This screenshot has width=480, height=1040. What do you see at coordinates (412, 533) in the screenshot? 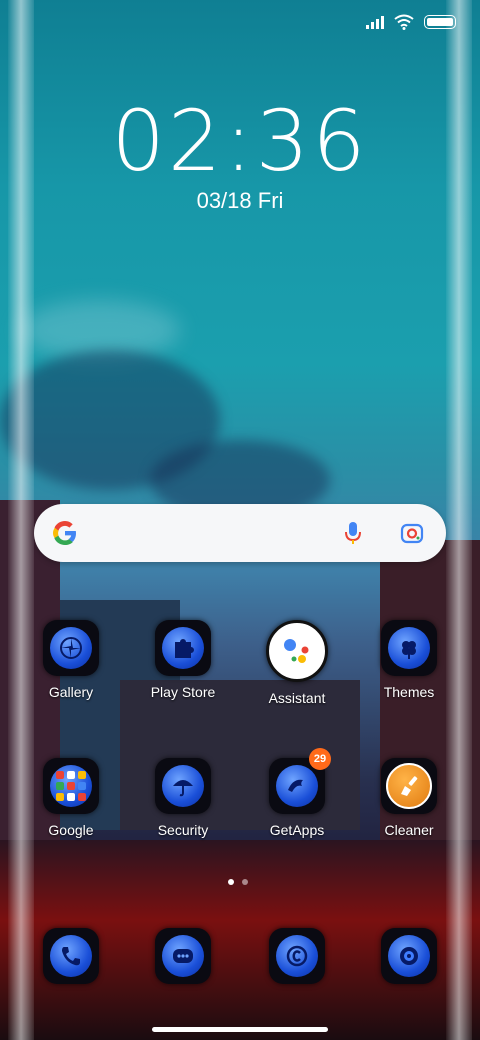
I see `camera-lens-icon` at bounding box center [412, 533].